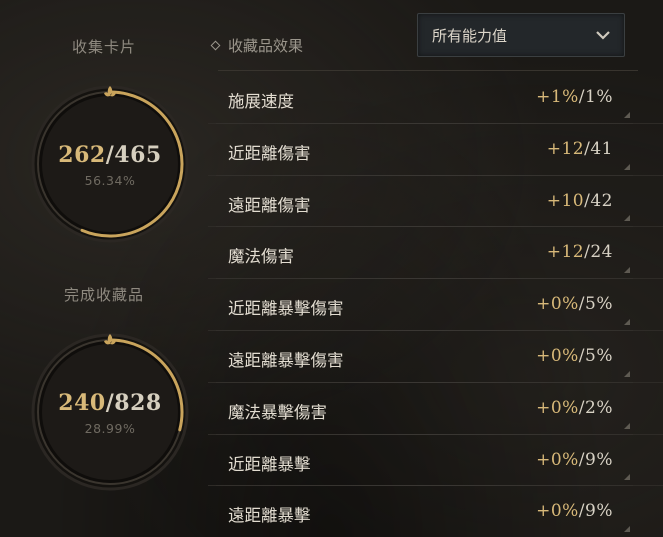 This screenshot has height=537, width=663. What do you see at coordinates (435, 511) in the screenshot?
I see `stat-row: 遠距離暴擊 +0%/9%` at bounding box center [435, 511].